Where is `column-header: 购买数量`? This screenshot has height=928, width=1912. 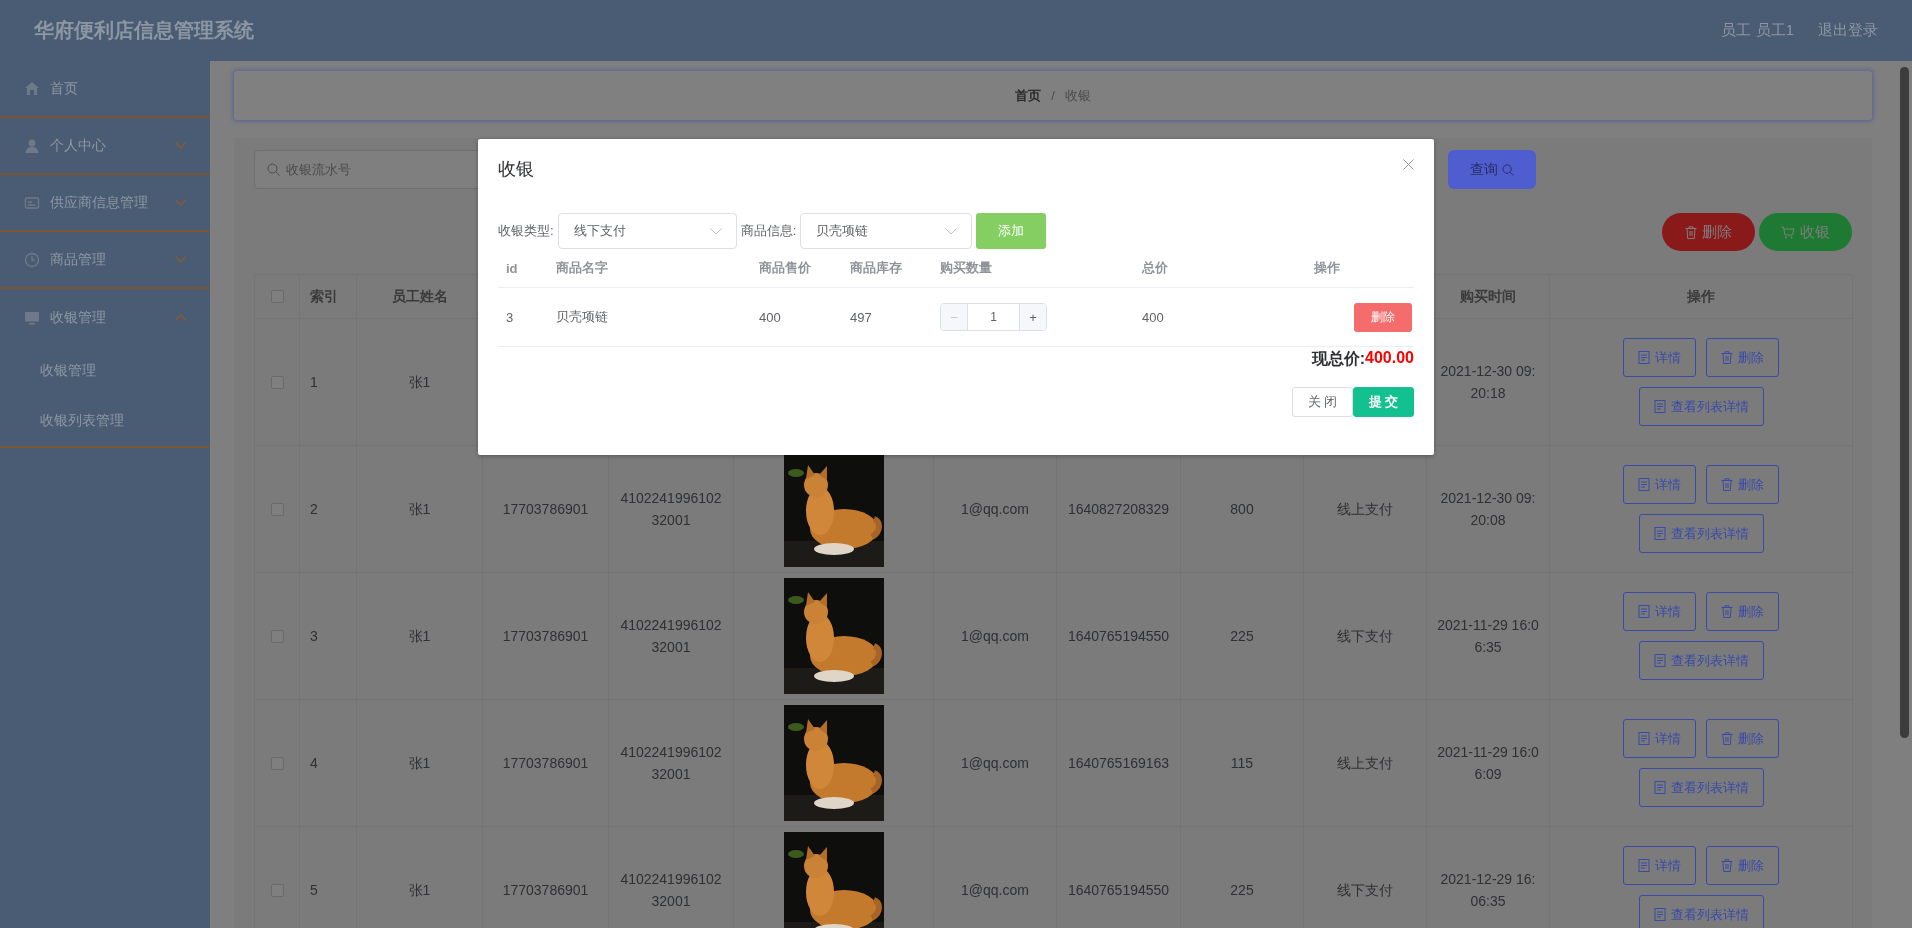
column-header: 购买数量 is located at coordinates (966, 268).